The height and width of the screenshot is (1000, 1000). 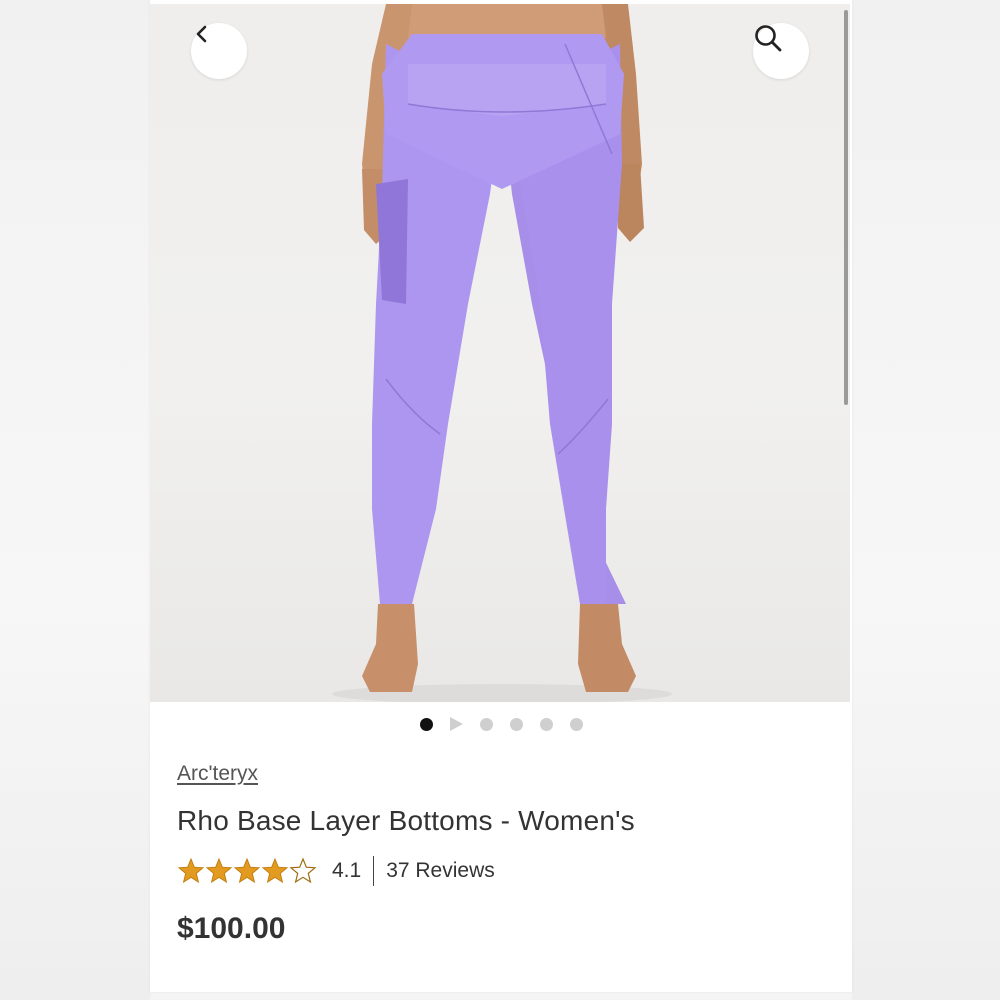 What do you see at coordinates (846, 207) in the screenshot?
I see `scrollbar` at bounding box center [846, 207].